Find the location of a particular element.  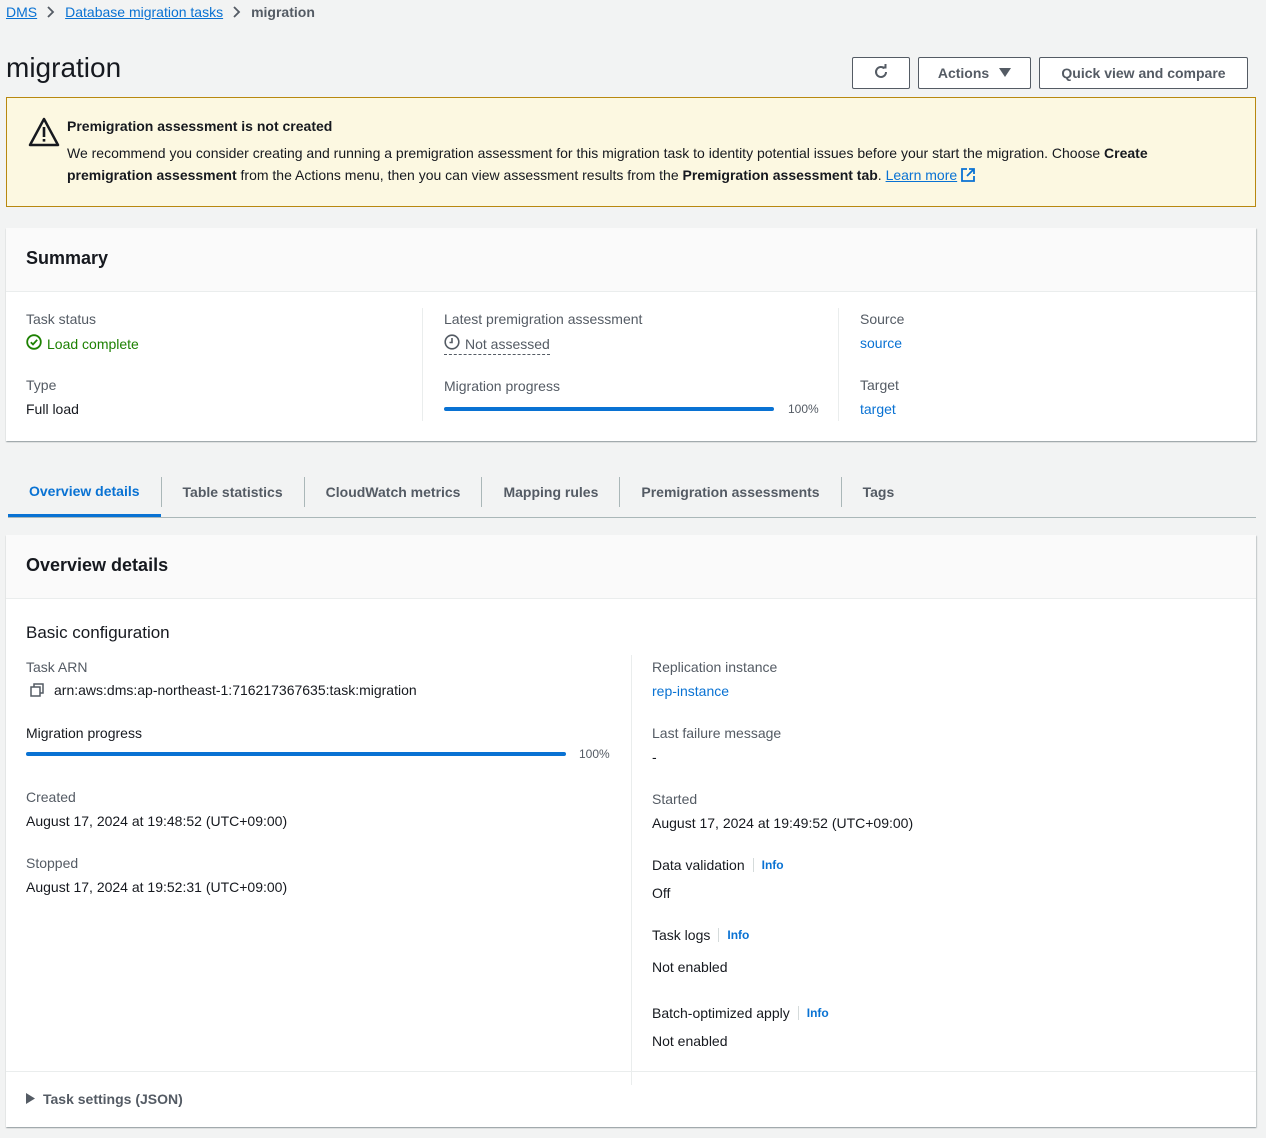

alert-text: . is located at coordinates (881, 175).